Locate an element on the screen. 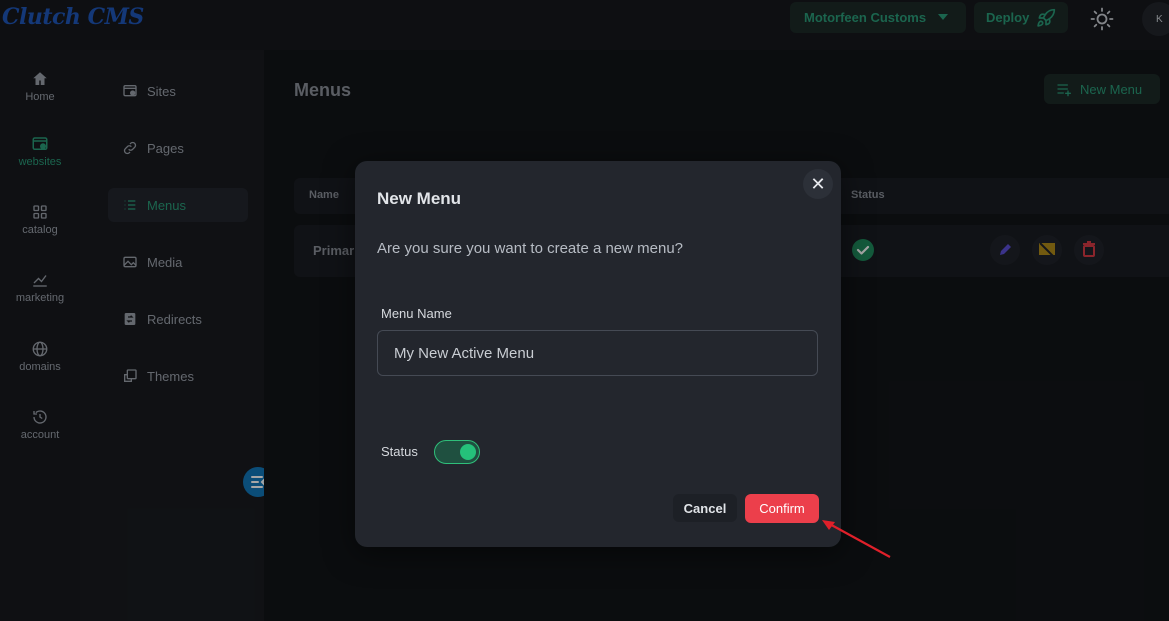 This screenshot has width=1169, height=621. confirm-button: Confirm is located at coordinates (782, 508).